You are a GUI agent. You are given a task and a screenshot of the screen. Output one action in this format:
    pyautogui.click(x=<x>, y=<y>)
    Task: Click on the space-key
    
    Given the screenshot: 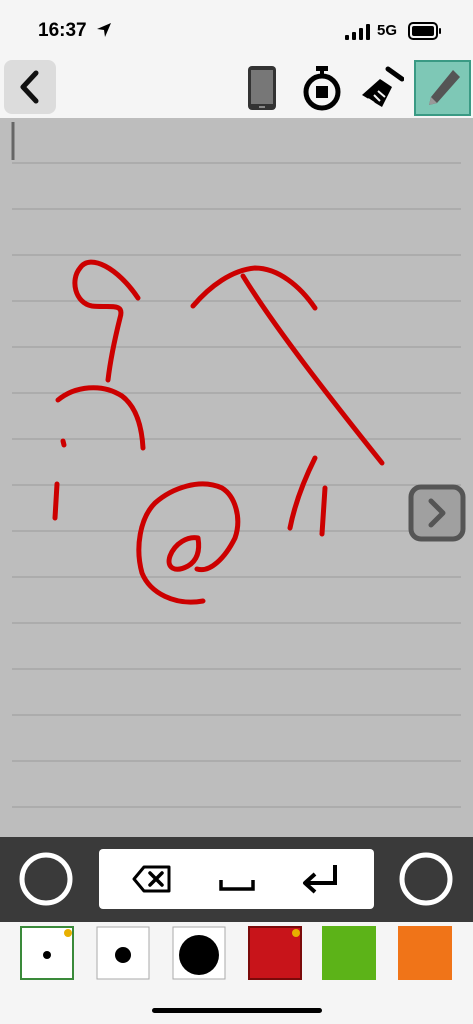 What is the action you would take?
    pyautogui.click(x=237, y=879)
    